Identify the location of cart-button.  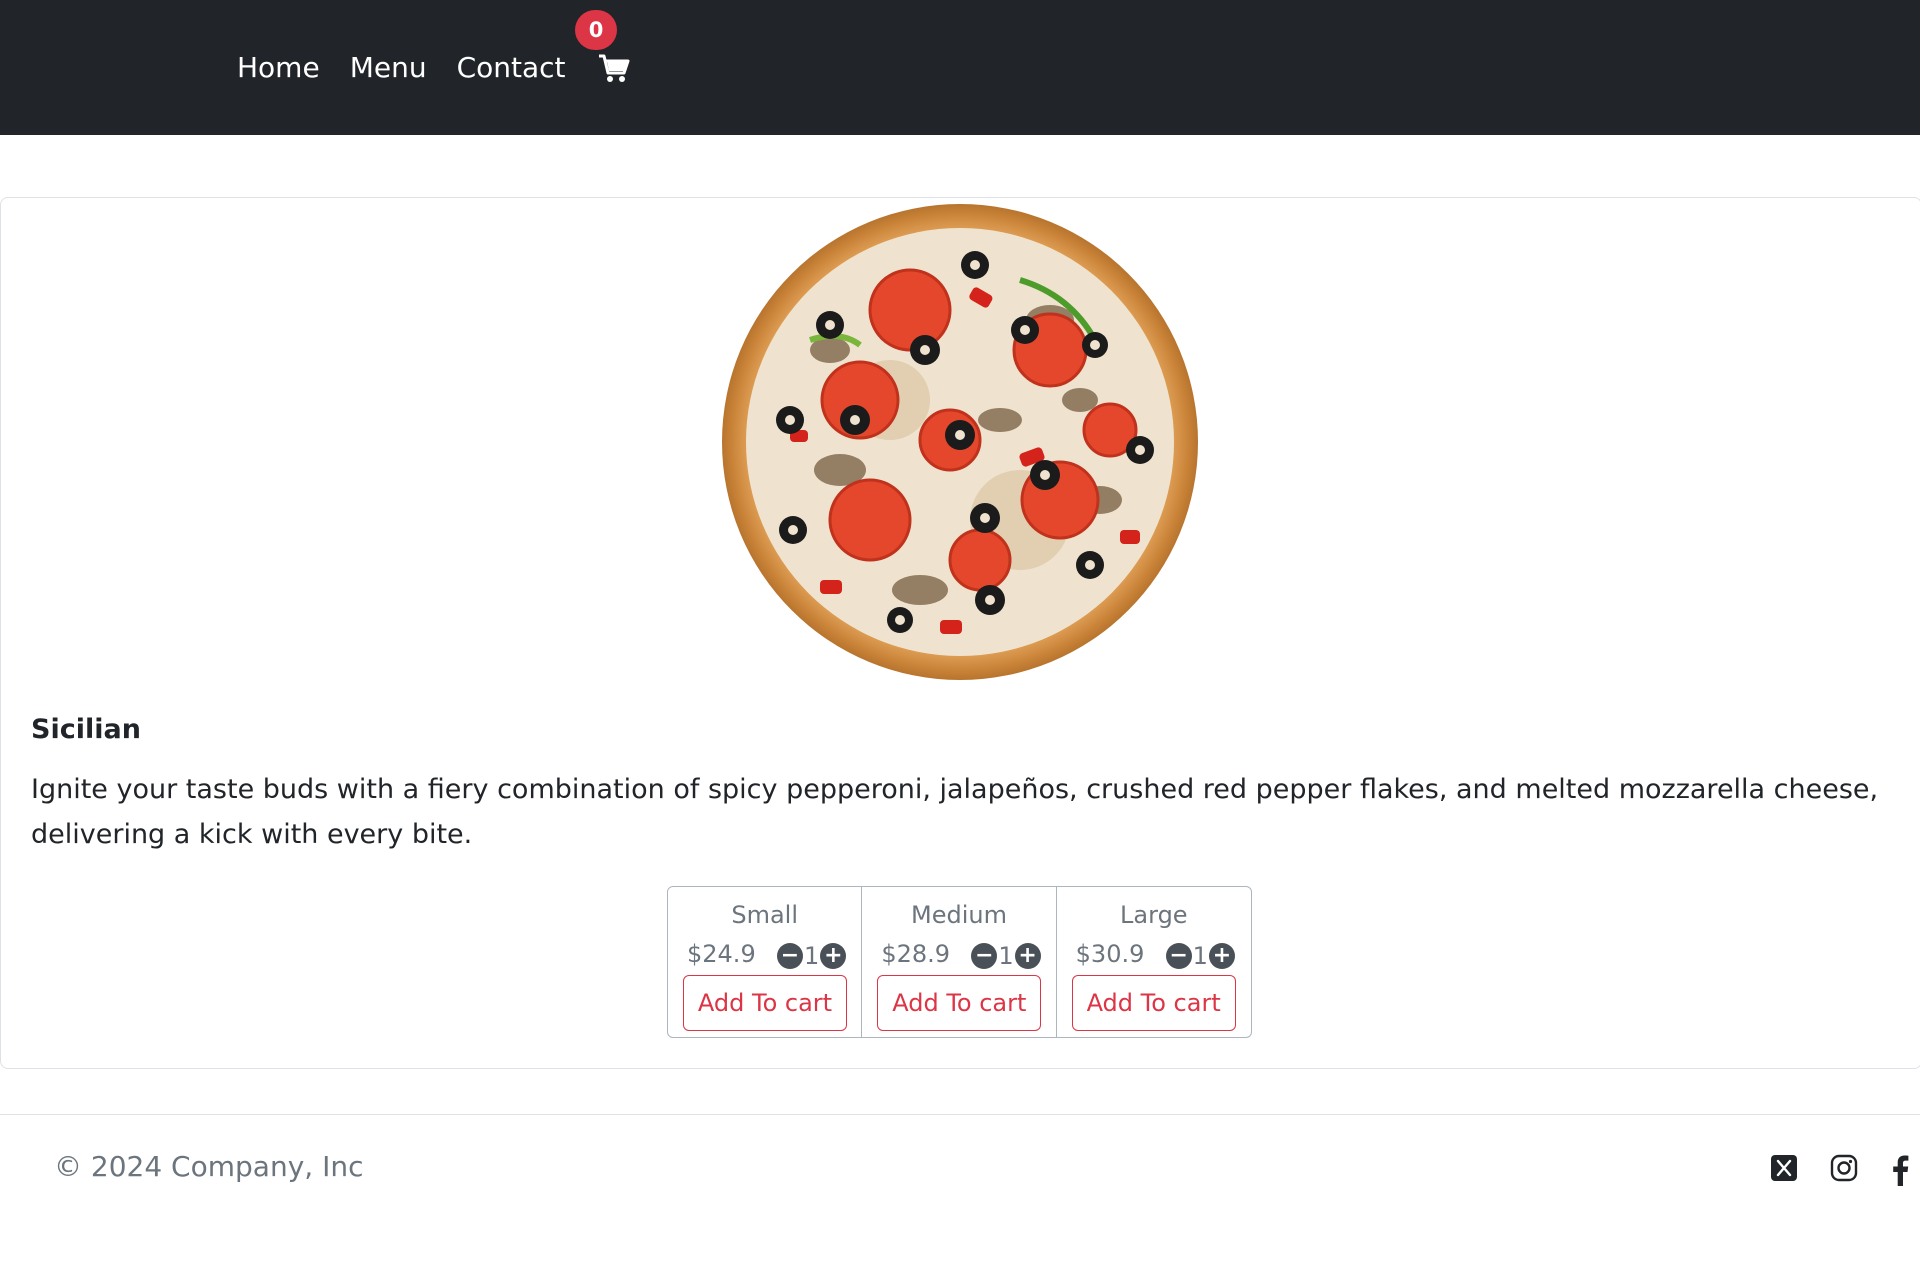
(618, 68).